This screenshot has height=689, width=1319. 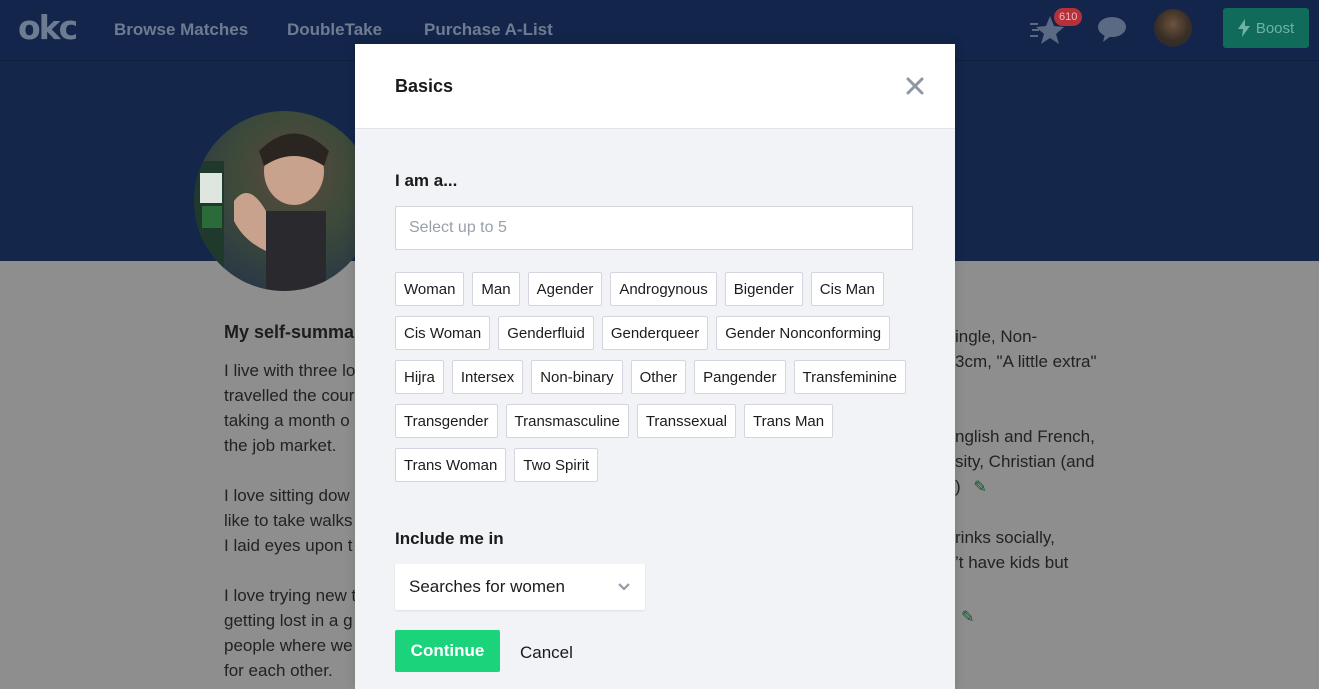 What do you see at coordinates (996, 336) in the screenshot?
I see `text-line: ingle, Non-` at bounding box center [996, 336].